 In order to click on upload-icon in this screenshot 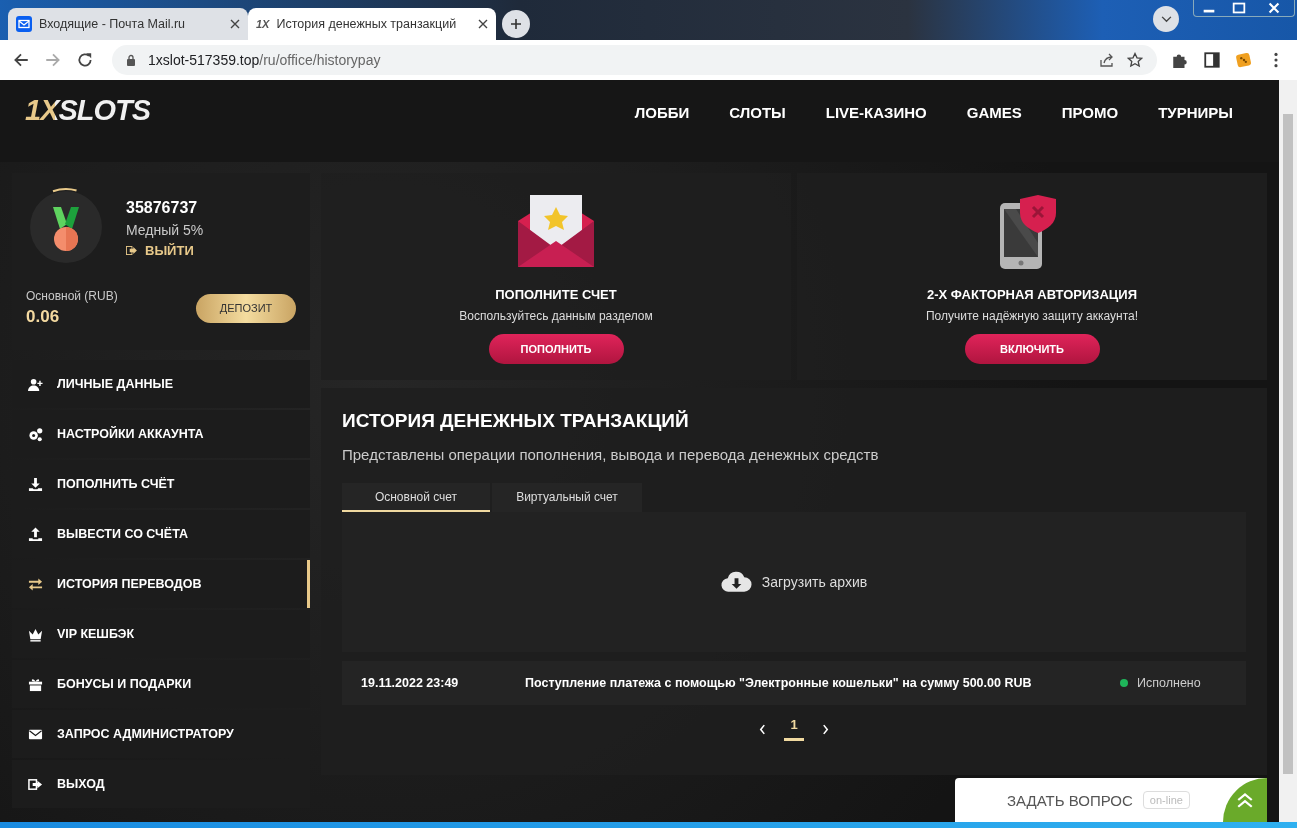, I will do `click(35, 534)`.